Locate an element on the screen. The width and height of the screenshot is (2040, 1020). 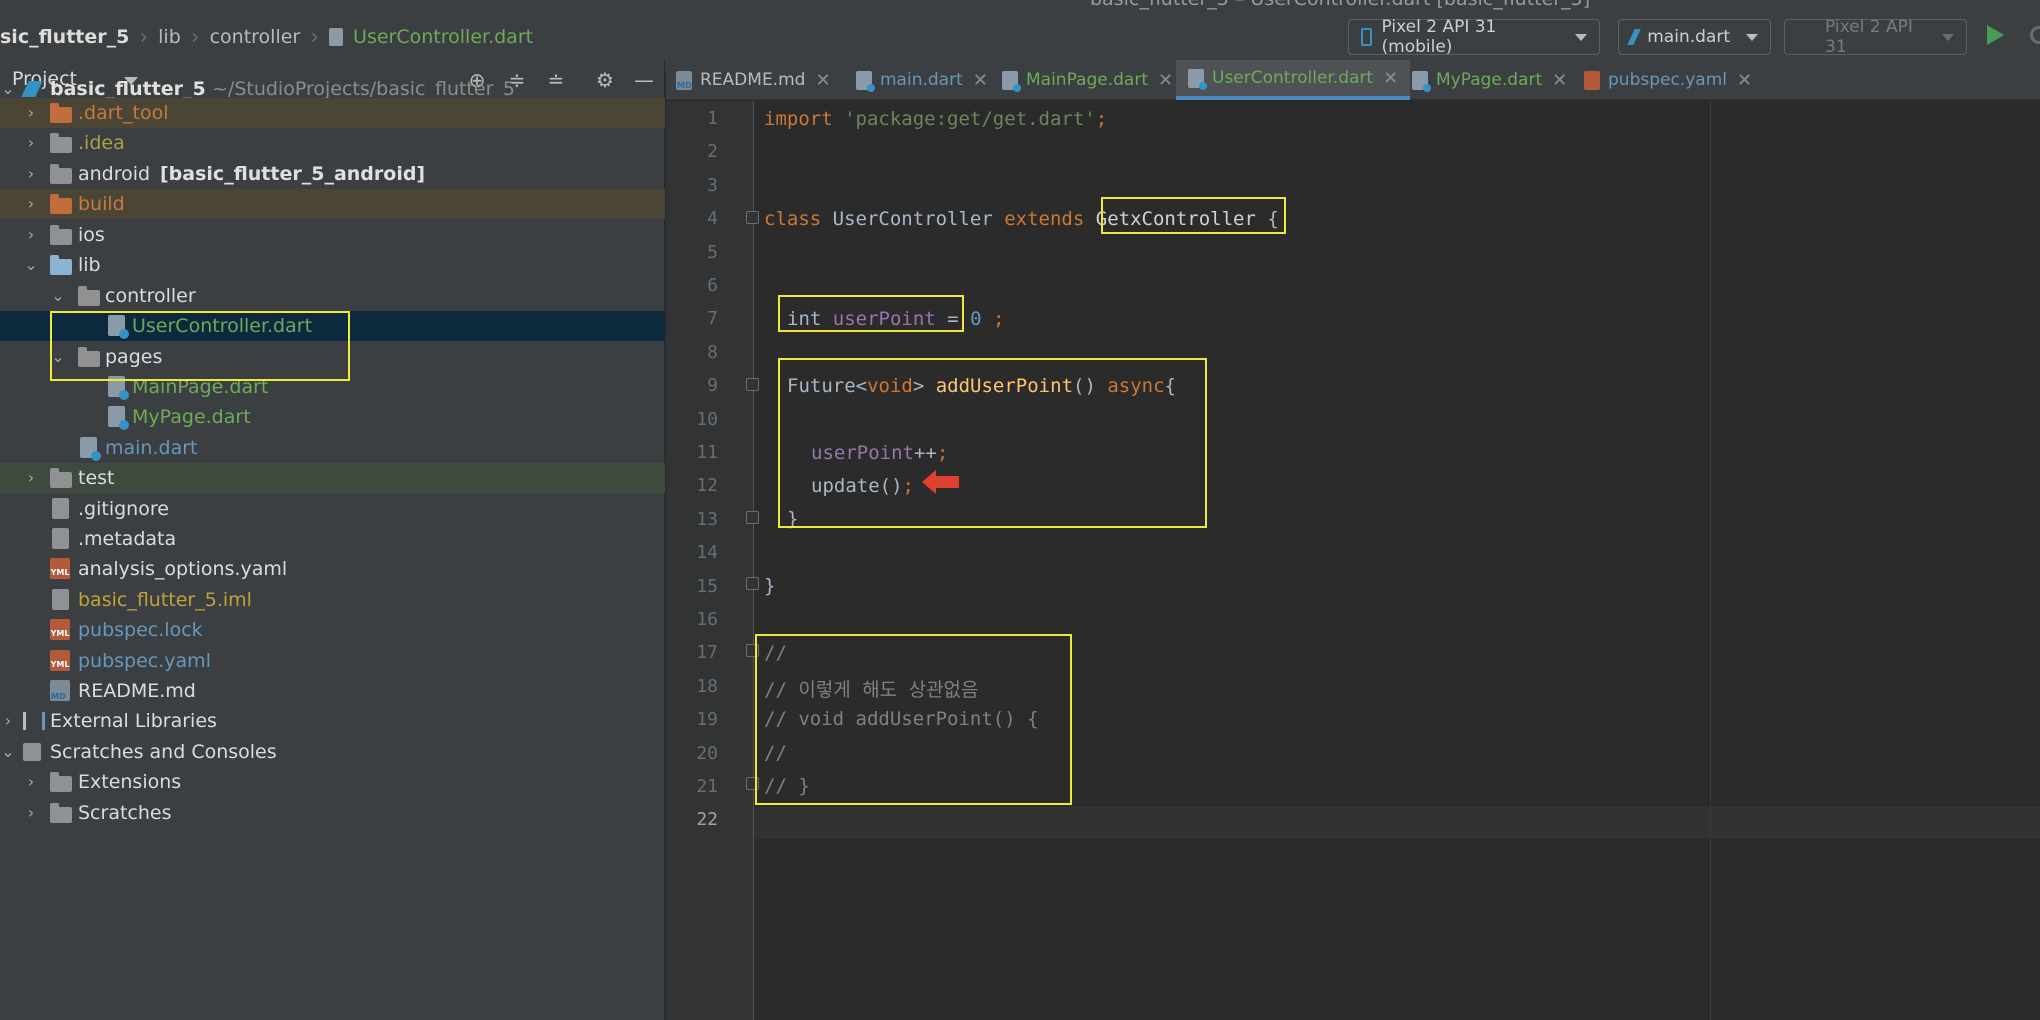
tree-label: pubspec.yaml is located at coordinates (144, 661).